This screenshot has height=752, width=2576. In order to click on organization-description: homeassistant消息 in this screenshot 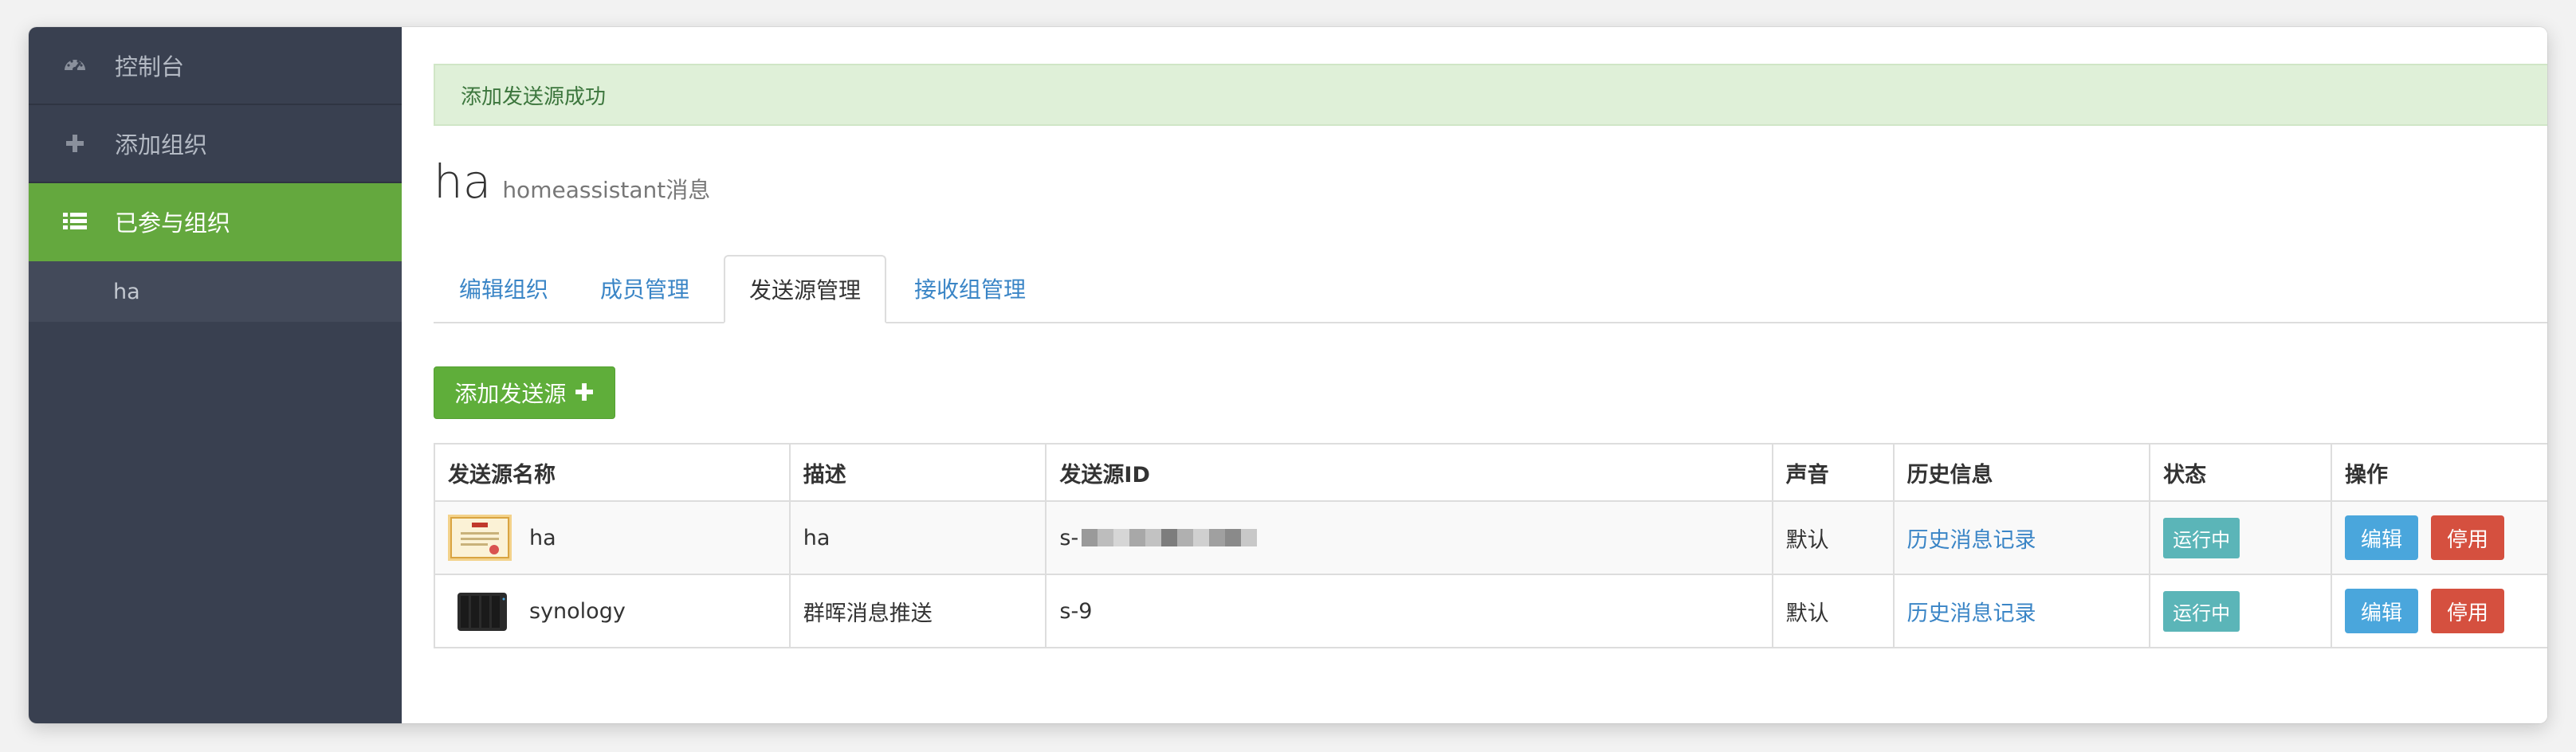, I will do `click(606, 190)`.